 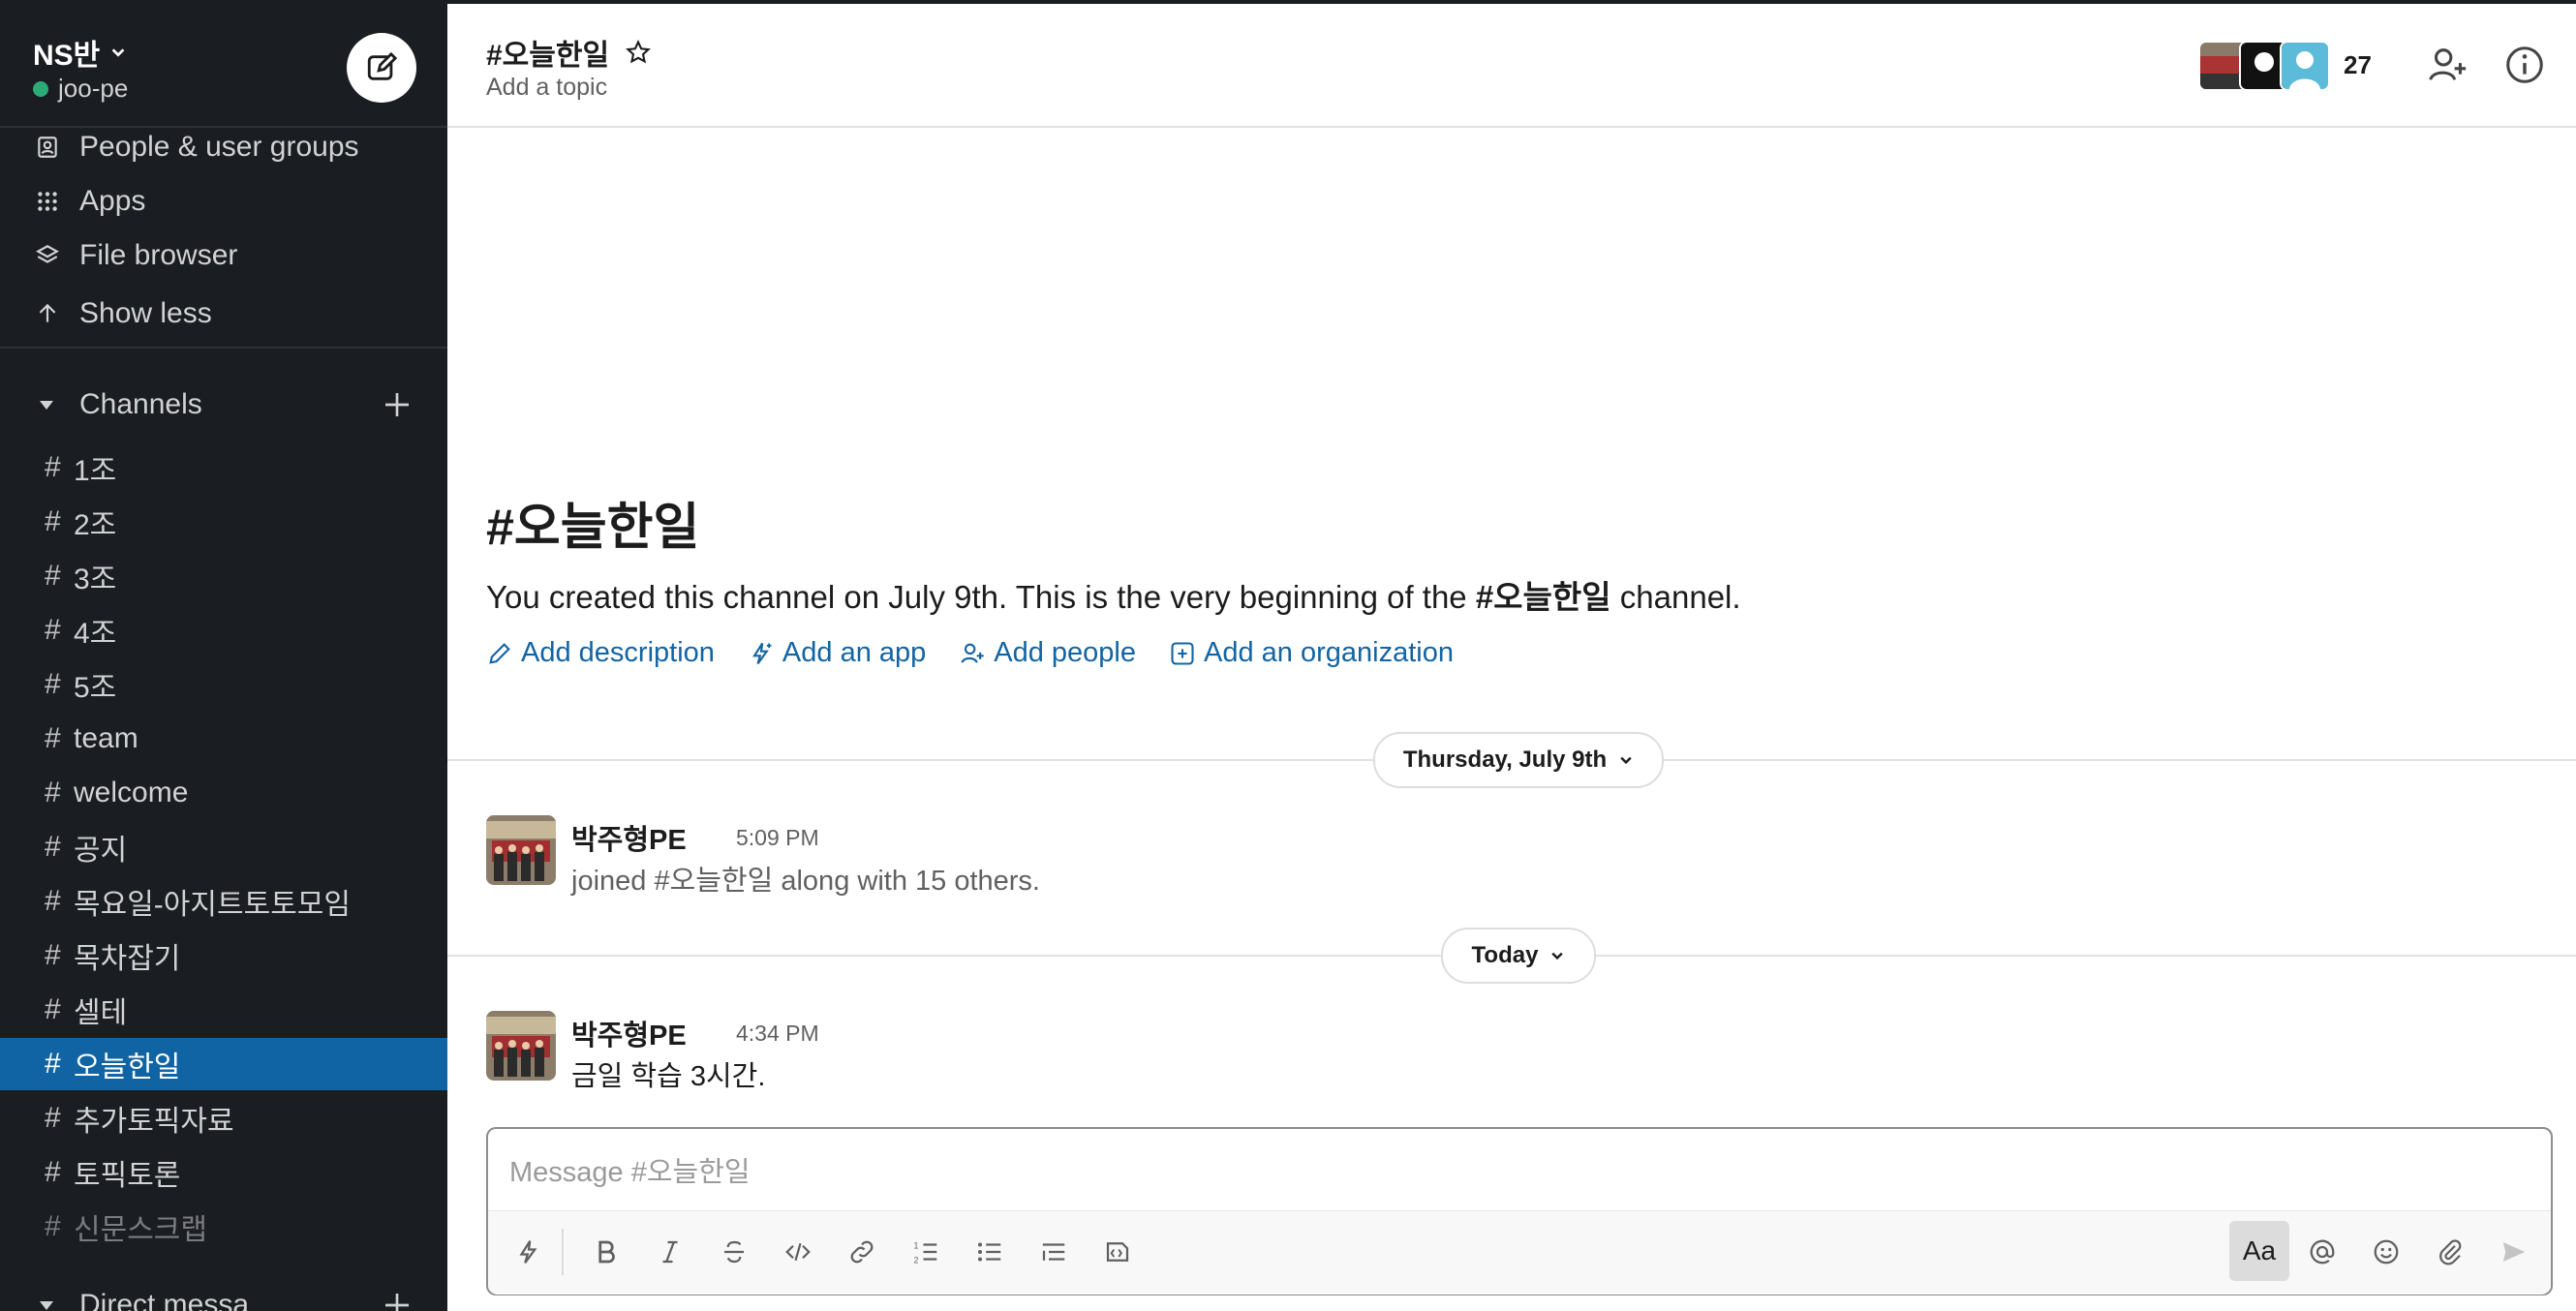 I want to click on channel-intro-title: #오늘한일, so click(x=593, y=528).